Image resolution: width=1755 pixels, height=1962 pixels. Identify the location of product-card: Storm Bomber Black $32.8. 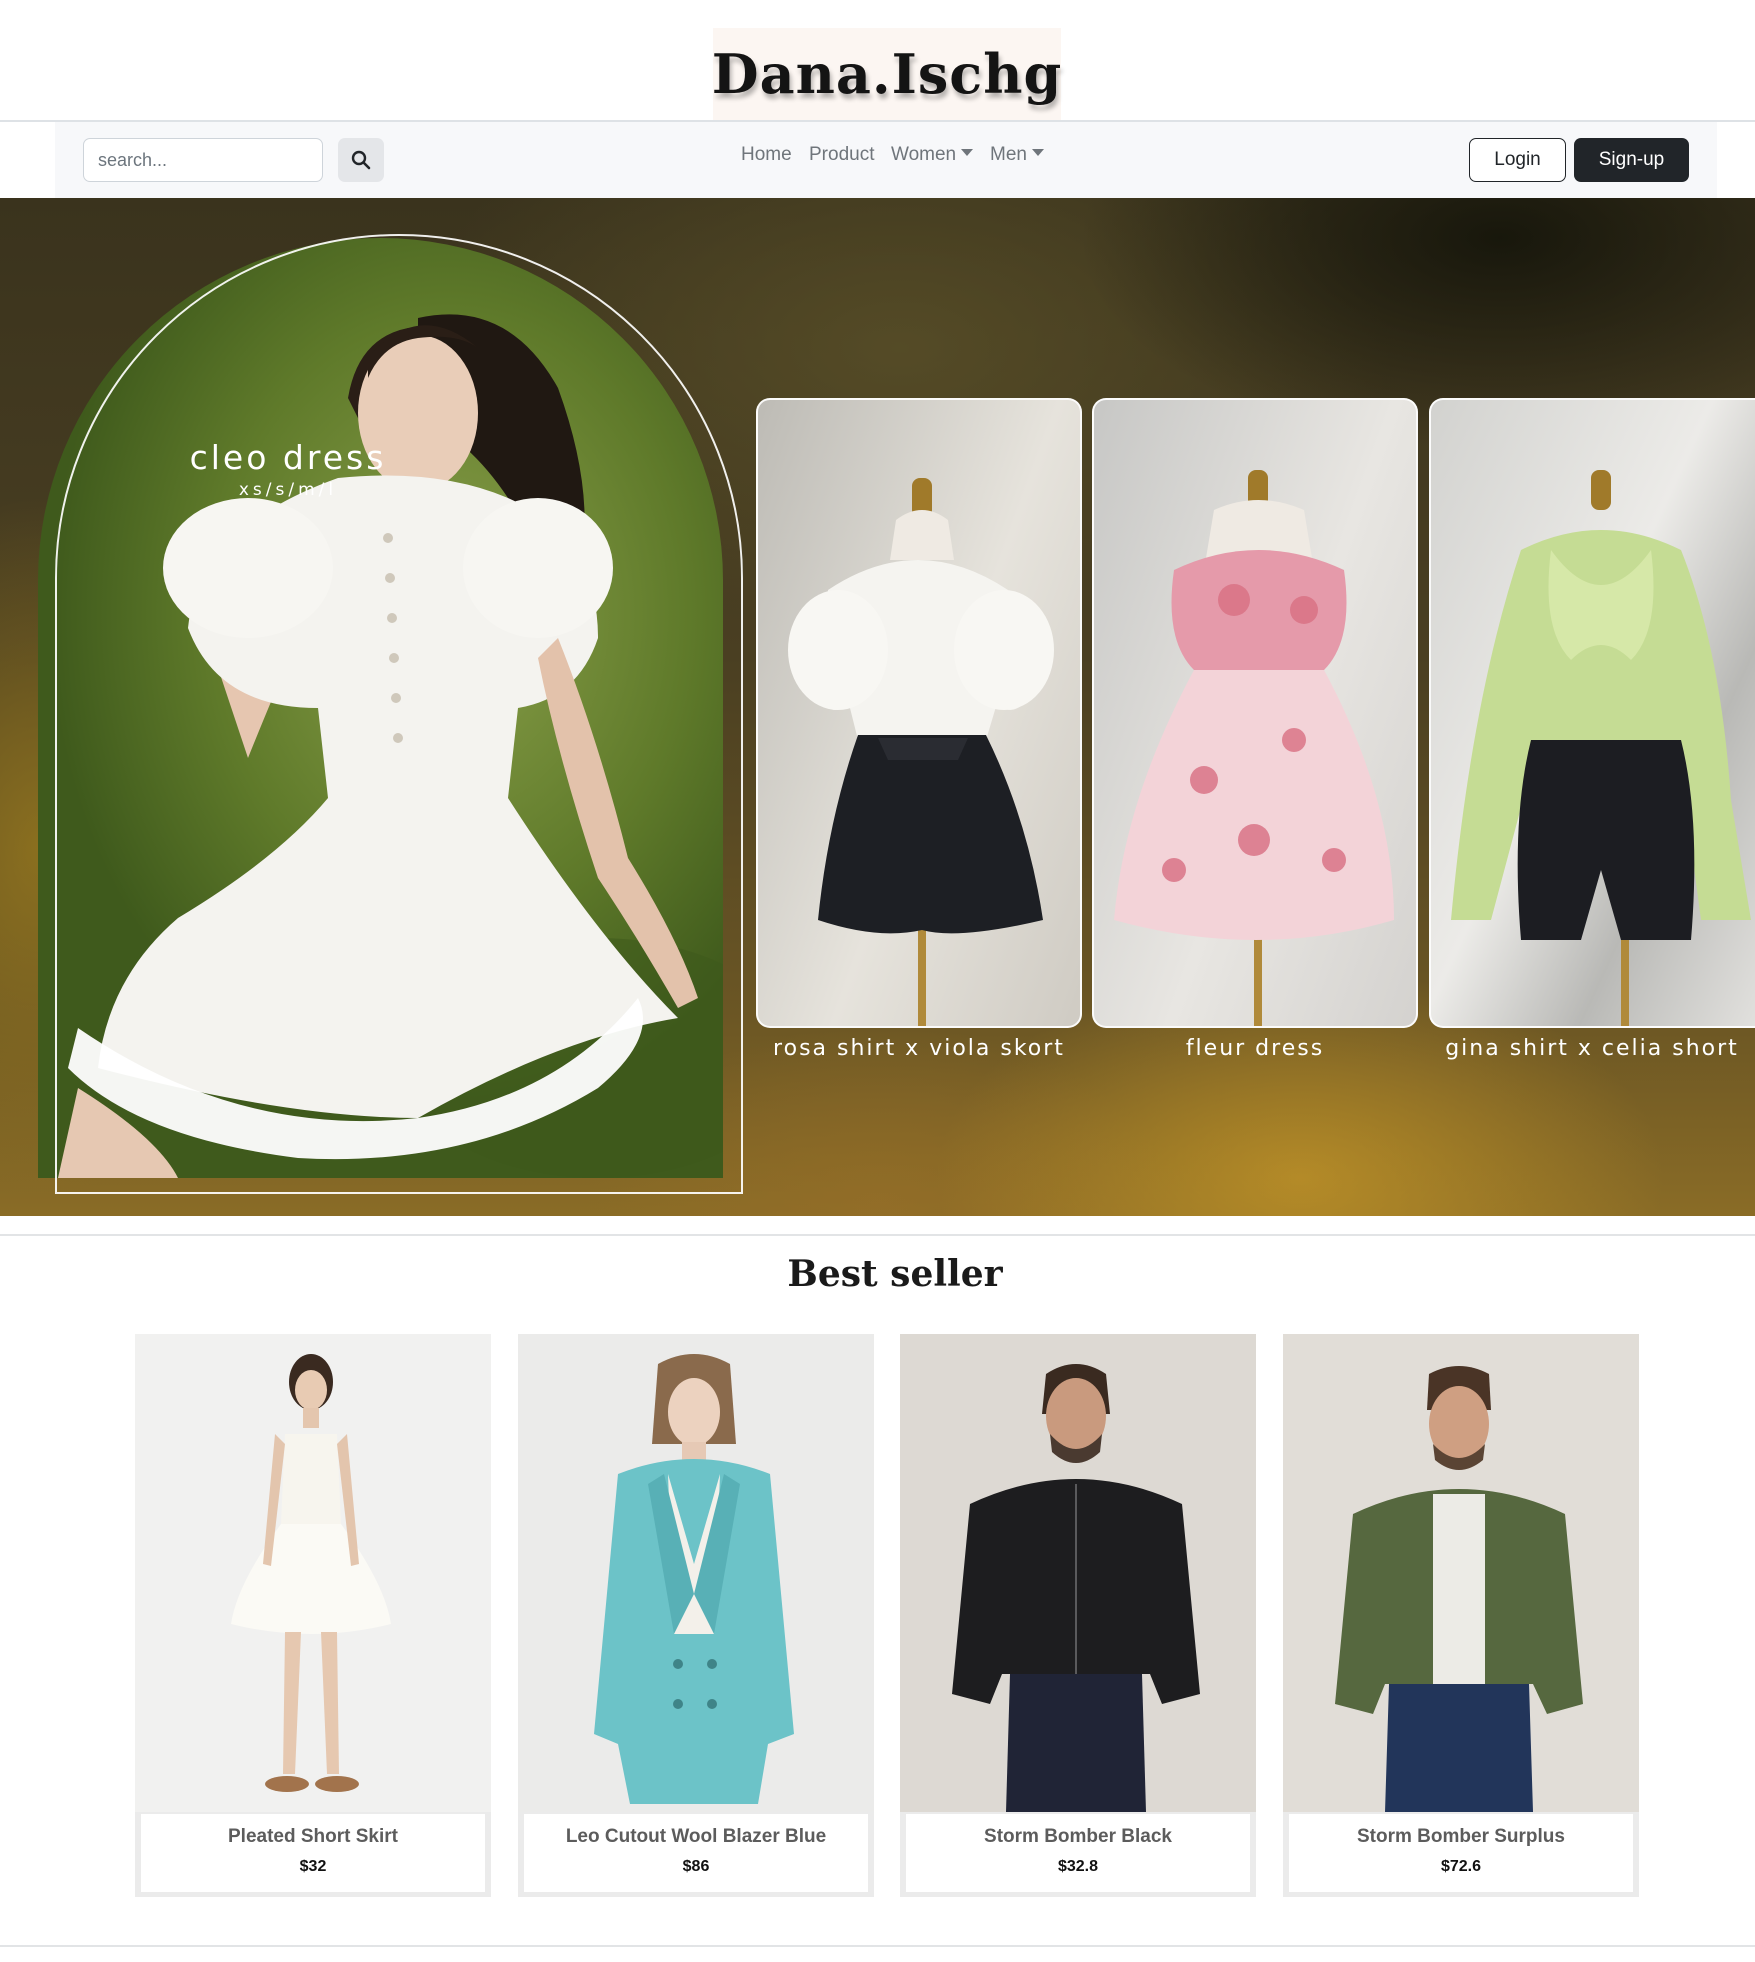
(1078, 1615).